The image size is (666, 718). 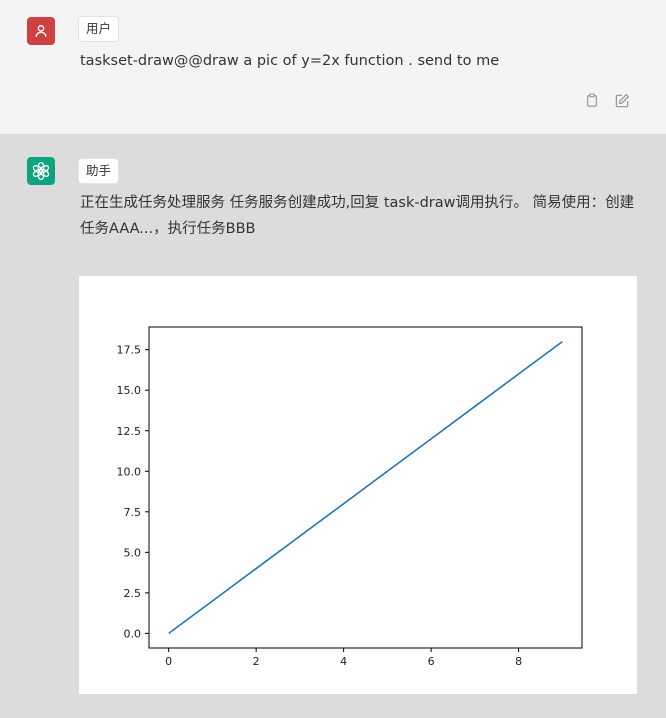 What do you see at coordinates (518, 661) in the screenshot?
I see `x-tick-label: 8` at bounding box center [518, 661].